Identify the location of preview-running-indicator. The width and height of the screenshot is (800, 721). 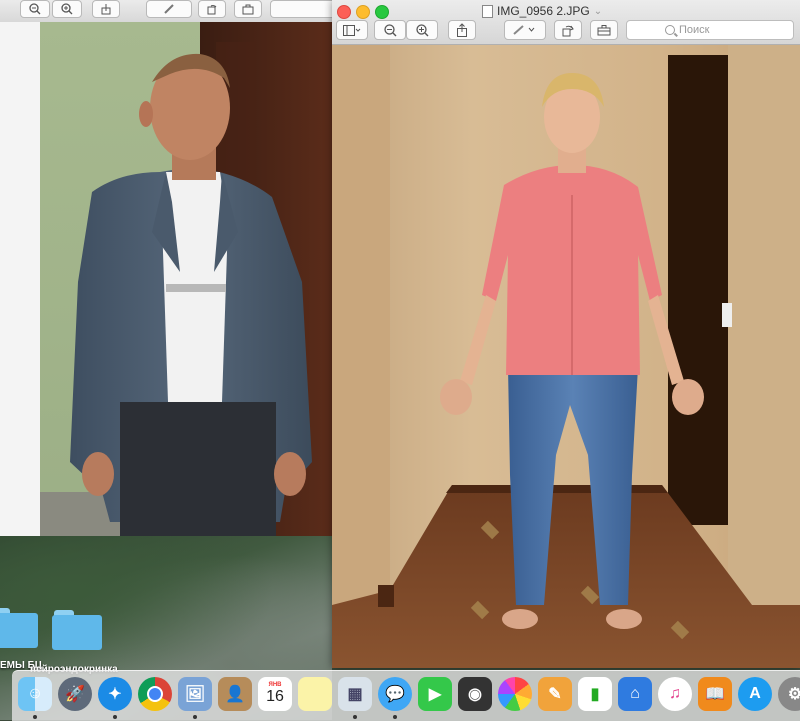
(195, 717).